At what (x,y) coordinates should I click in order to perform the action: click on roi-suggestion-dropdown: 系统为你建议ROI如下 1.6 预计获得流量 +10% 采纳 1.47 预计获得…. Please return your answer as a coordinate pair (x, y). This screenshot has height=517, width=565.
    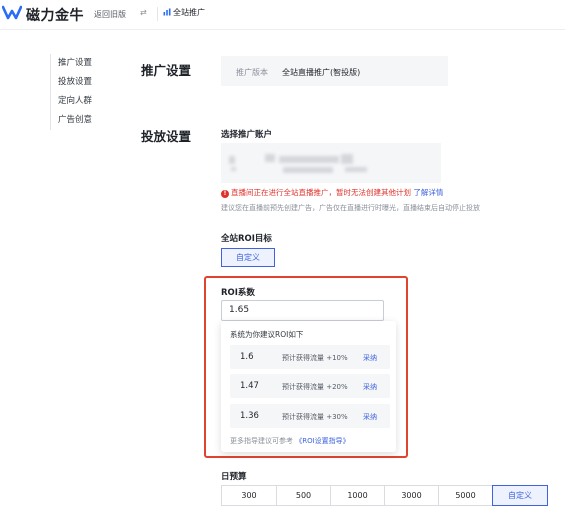
    Looking at the image, I should click on (308, 386).